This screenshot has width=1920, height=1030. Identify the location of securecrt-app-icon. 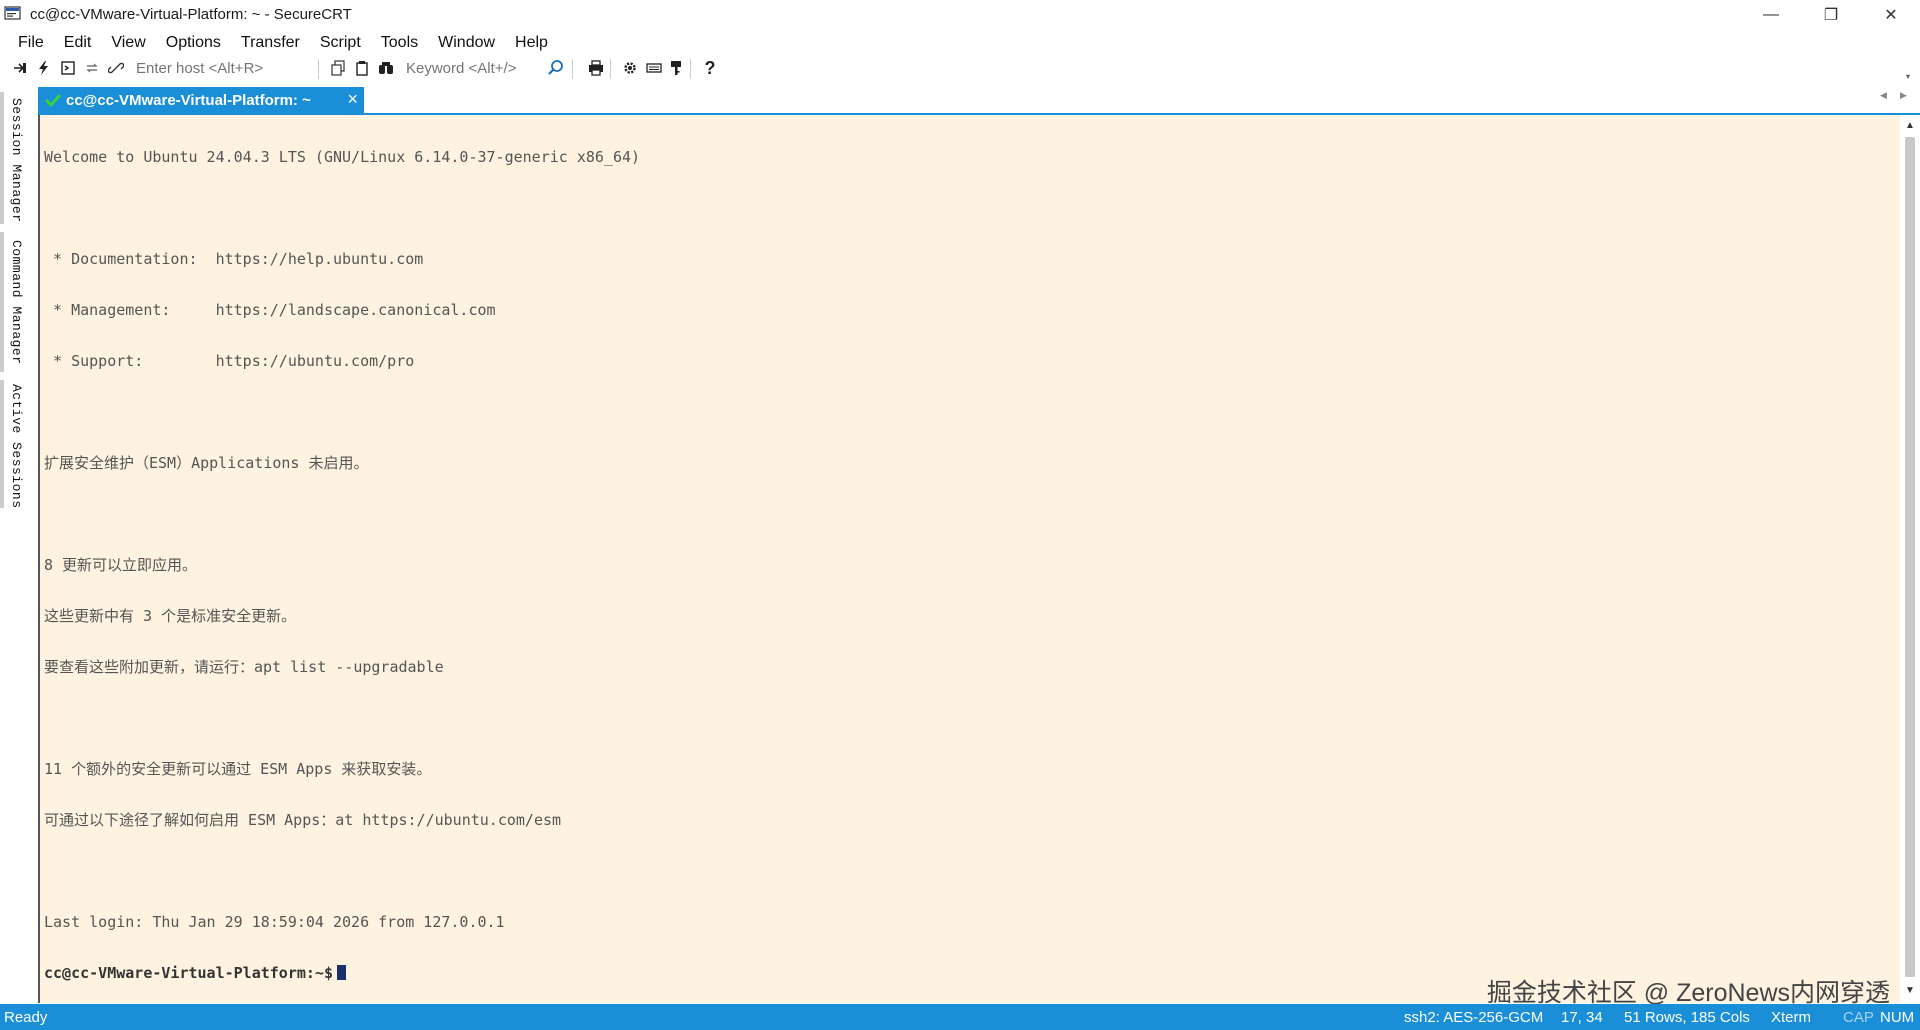
(12, 13).